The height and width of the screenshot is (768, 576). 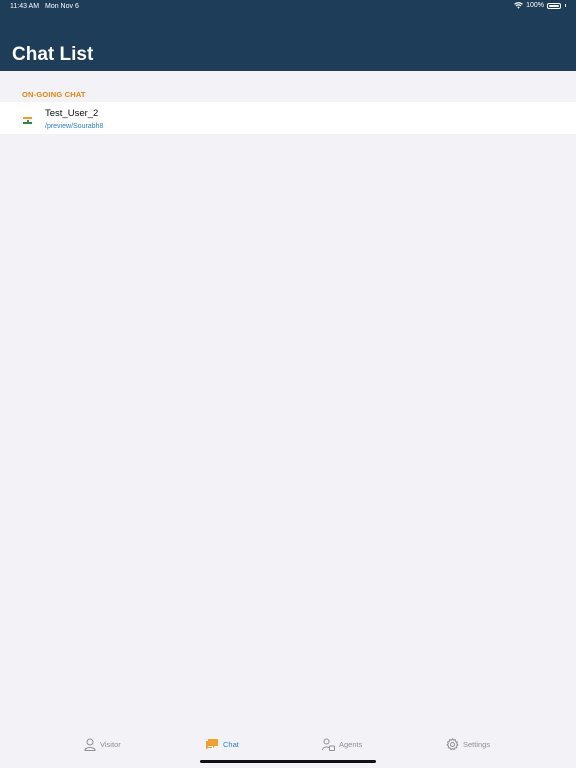 I want to click on tab-agents: Agents, so click(x=342, y=744).